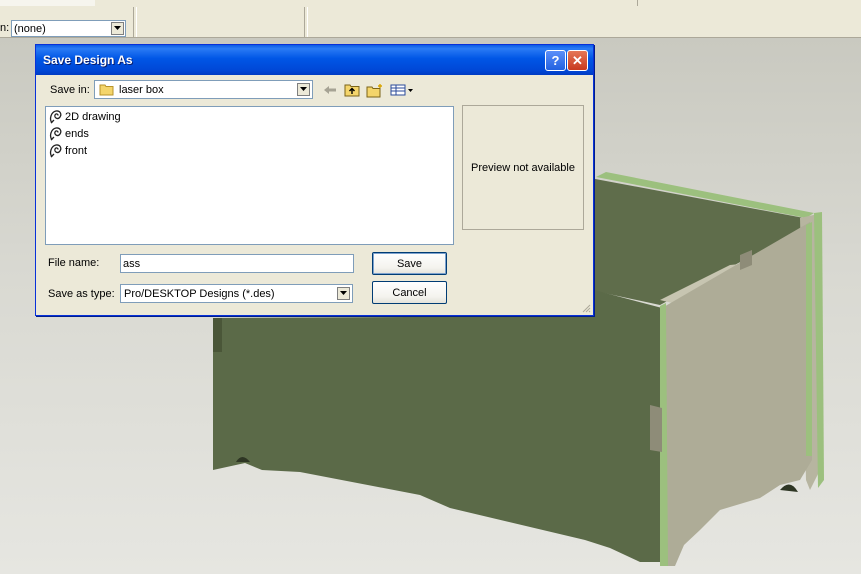  I want to click on save-in-value: laser box, so click(141, 90).